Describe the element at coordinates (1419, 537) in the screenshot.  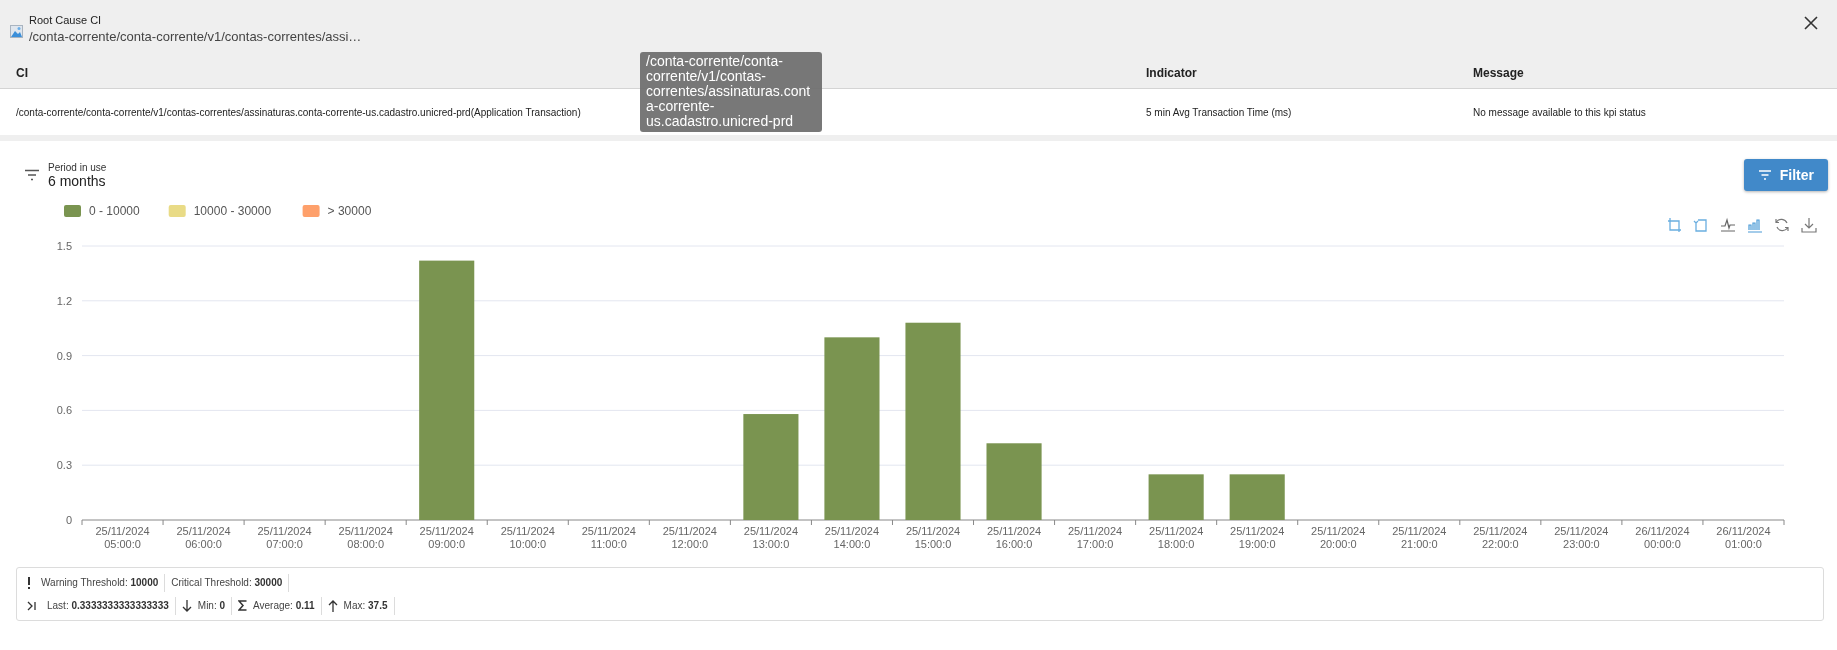
I see `x-tick-label: 25/11/2024 21:00:0` at that location.